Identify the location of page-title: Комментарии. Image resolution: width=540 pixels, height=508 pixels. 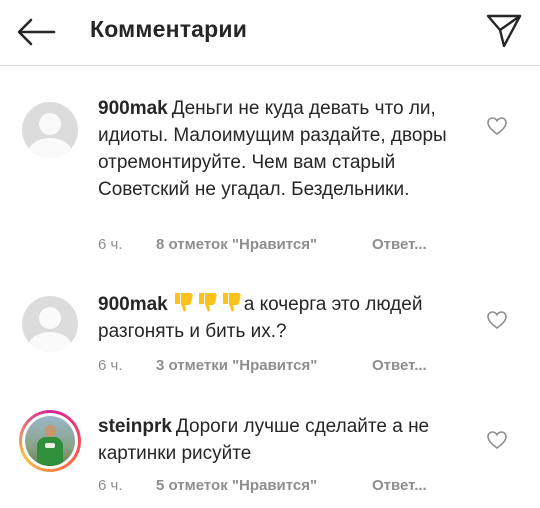
(169, 29).